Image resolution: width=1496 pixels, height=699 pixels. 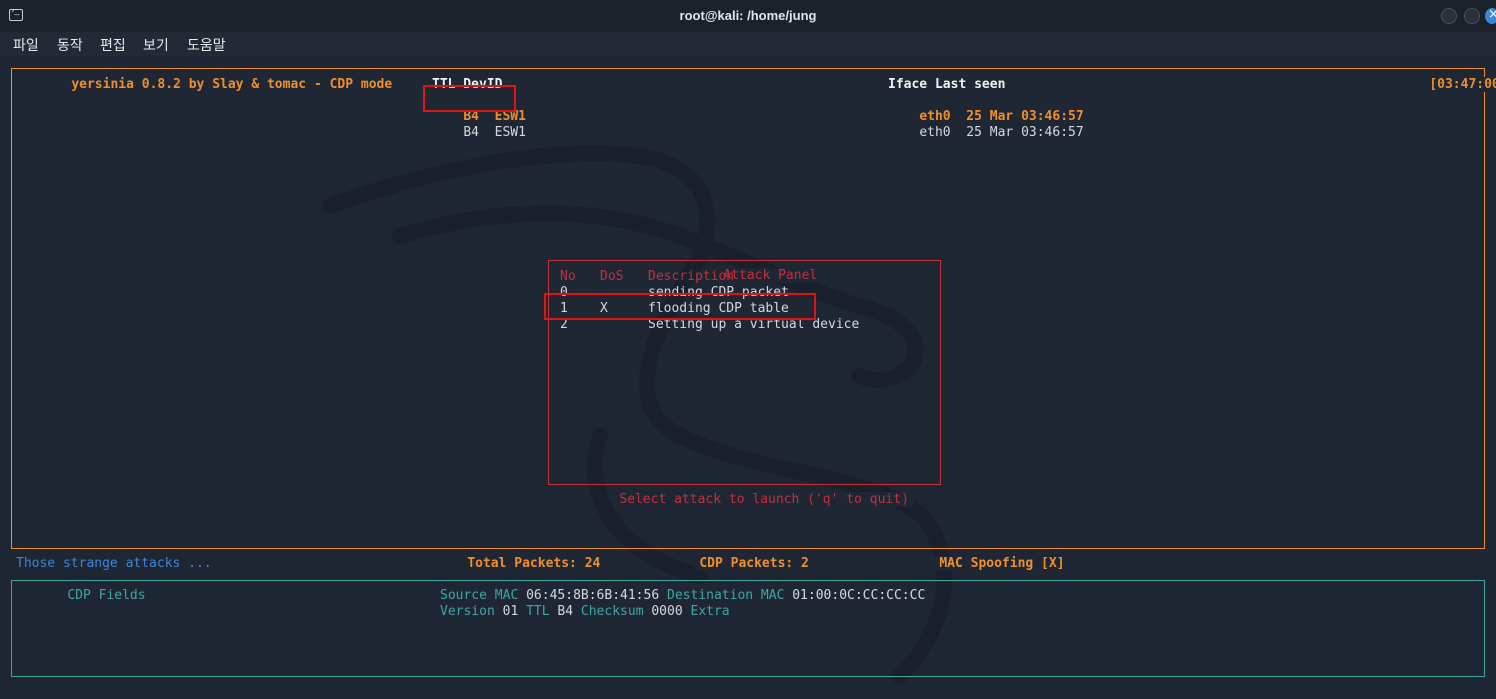 What do you see at coordinates (538, 611) in the screenshot?
I see `ttl-label: TTL` at bounding box center [538, 611].